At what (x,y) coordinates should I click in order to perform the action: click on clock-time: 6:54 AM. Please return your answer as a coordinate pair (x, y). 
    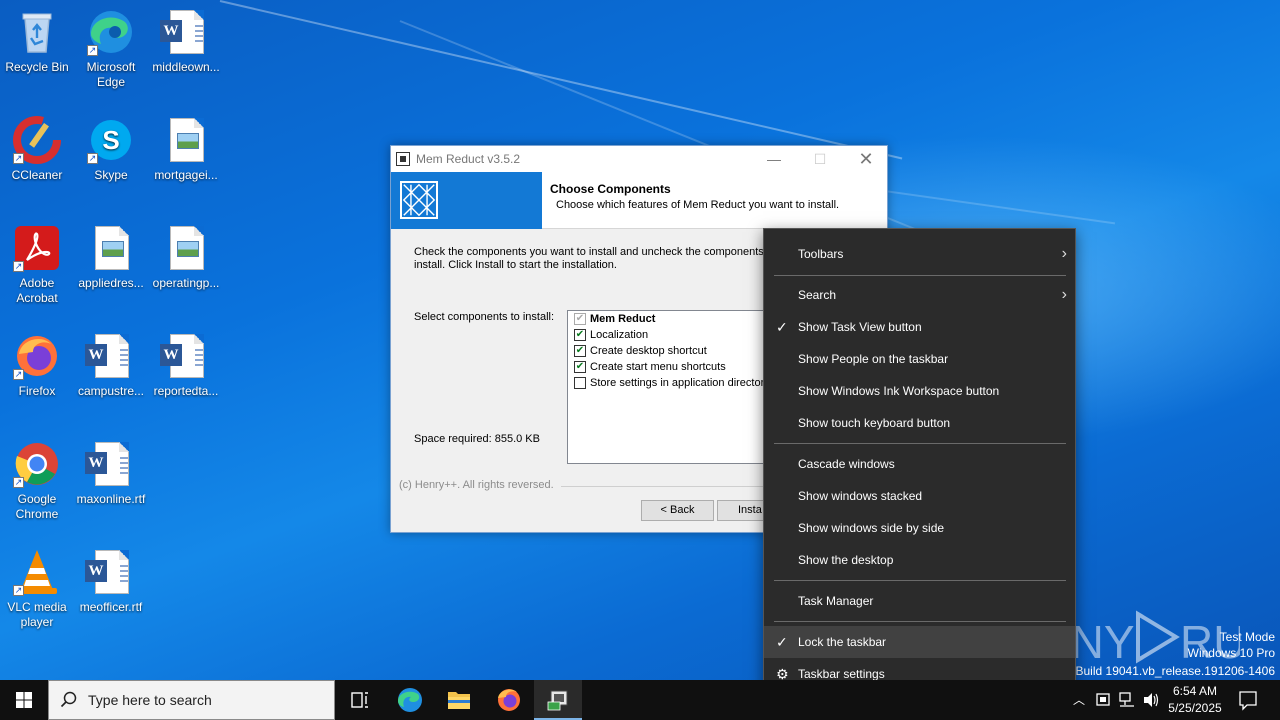
    Looking at the image, I should click on (1195, 691).